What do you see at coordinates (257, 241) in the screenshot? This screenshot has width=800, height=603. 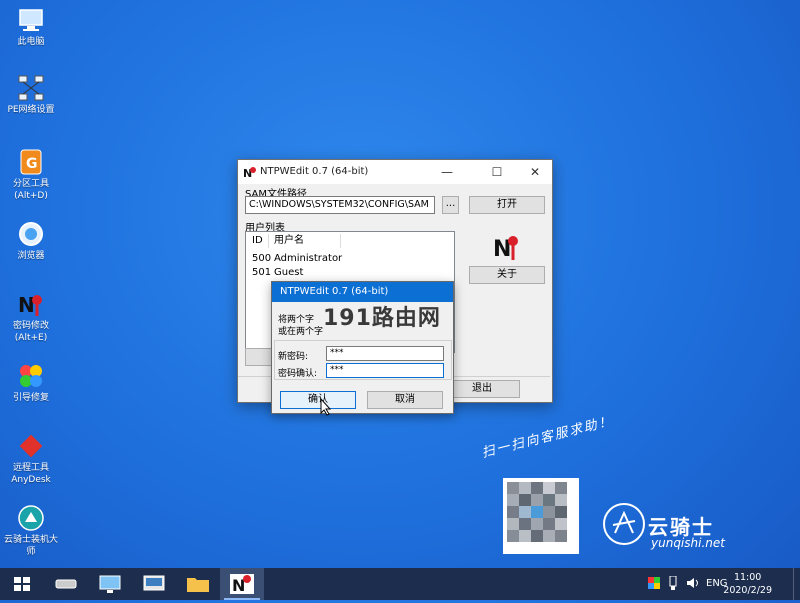 I see `column-header-id: ID` at bounding box center [257, 241].